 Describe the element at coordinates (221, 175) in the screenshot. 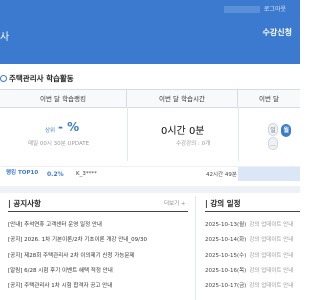

I see `rank-top10-time: 42시간 49분` at that location.